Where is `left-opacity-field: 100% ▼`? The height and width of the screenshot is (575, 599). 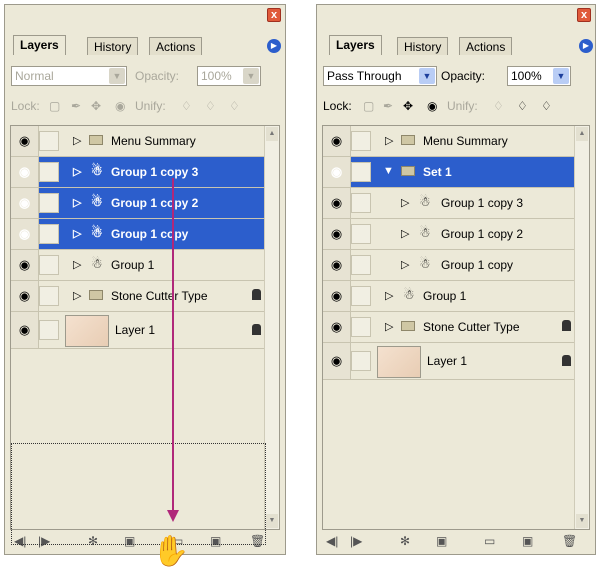
left-opacity-field: 100% ▼ is located at coordinates (229, 76).